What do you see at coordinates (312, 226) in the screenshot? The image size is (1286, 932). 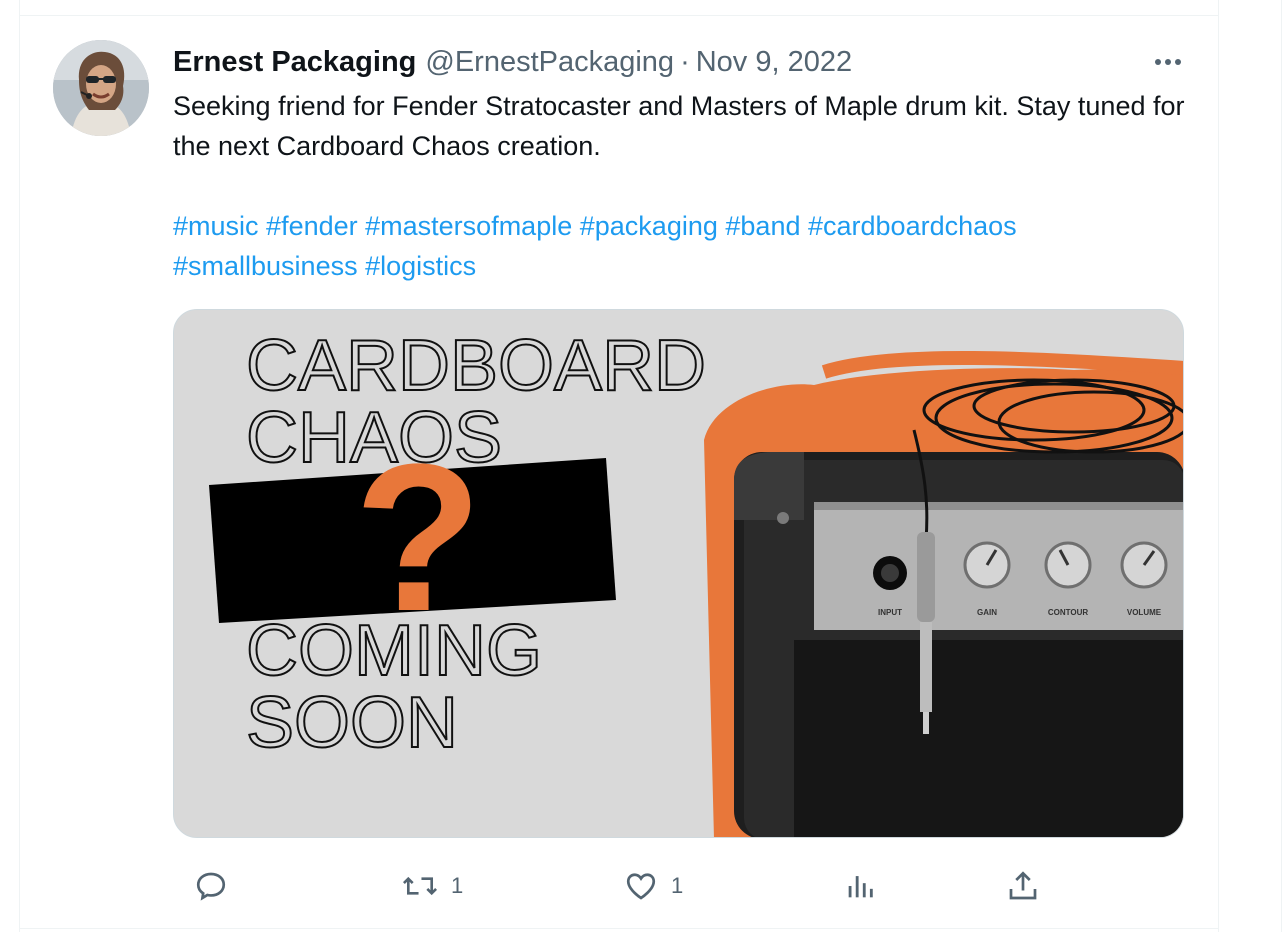 I see `hashtag-link: #fender` at bounding box center [312, 226].